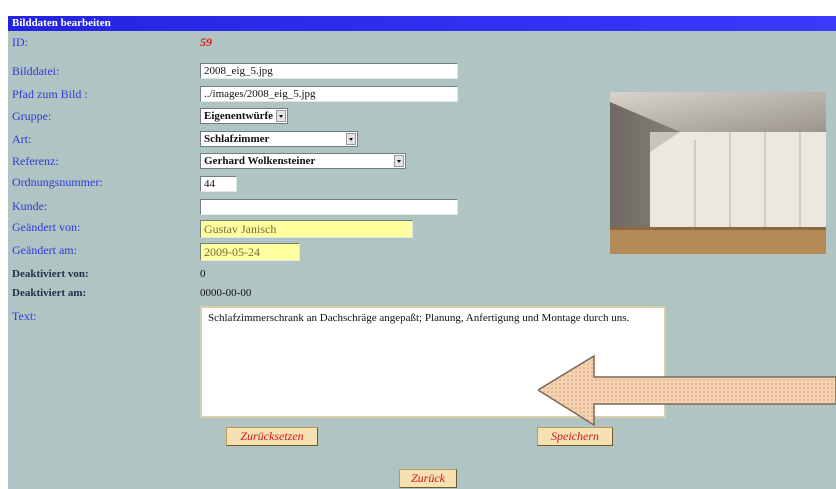 The height and width of the screenshot is (489, 836). I want to click on geaendert-von-field: Gustav Janisch, so click(306, 229).